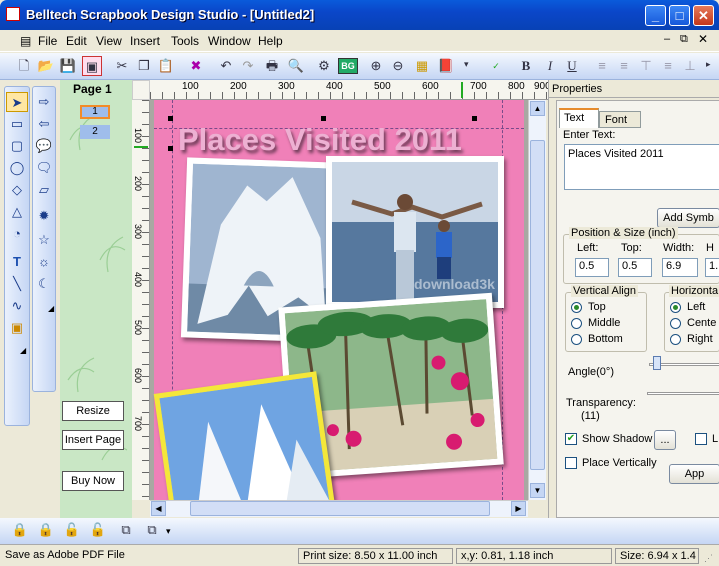 The width and height of the screenshot is (719, 566). I want to click on sun-shape-icon: ☼, so click(44, 262).